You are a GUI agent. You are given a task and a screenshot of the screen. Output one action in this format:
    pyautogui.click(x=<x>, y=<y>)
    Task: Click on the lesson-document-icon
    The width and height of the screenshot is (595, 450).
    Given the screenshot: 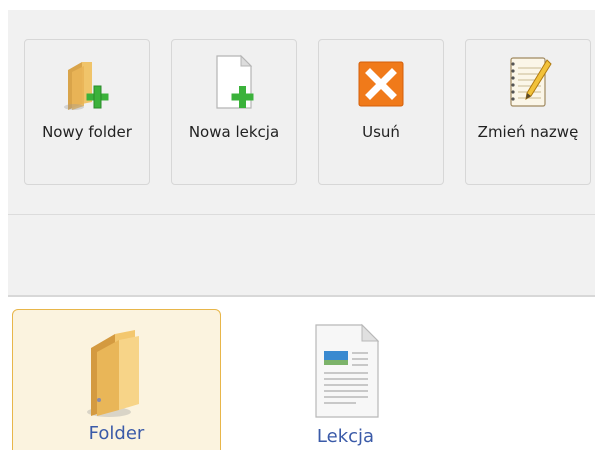 What is the action you would take?
    pyautogui.click(x=346, y=370)
    